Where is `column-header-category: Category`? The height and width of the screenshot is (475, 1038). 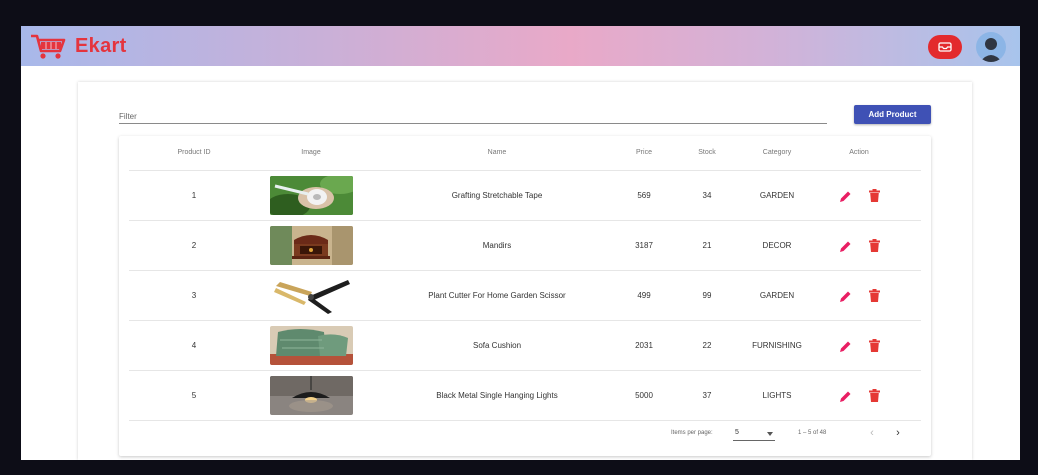 column-header-category: Category is located at coordinates (777, 153).